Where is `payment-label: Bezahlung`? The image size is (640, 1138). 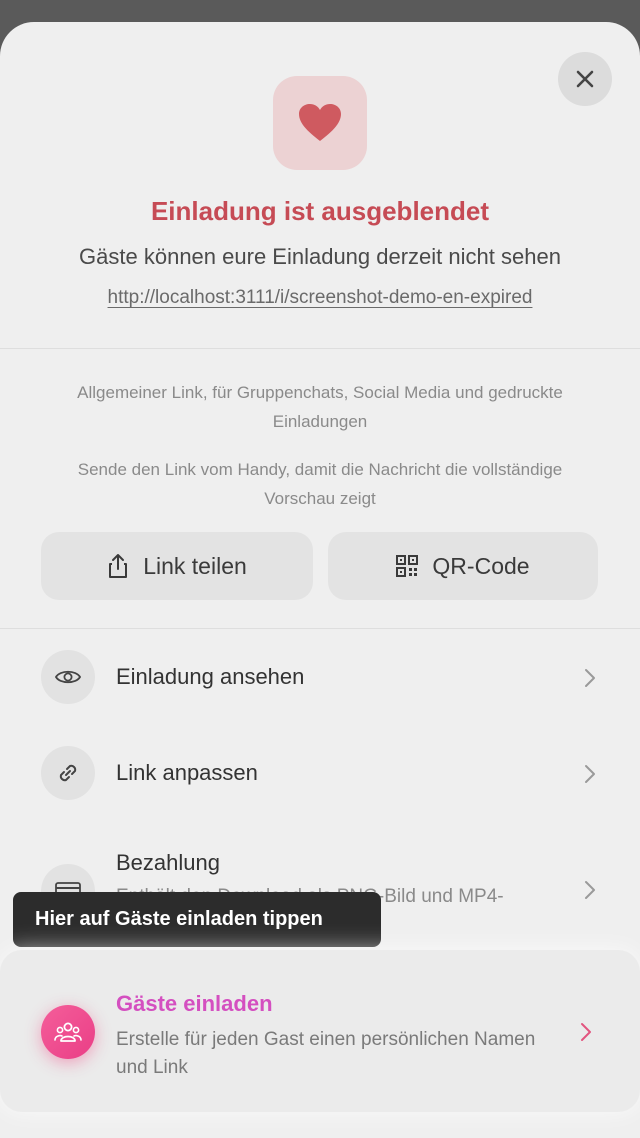 payment-label: Bezahlung is located at coordinates (168, 862).